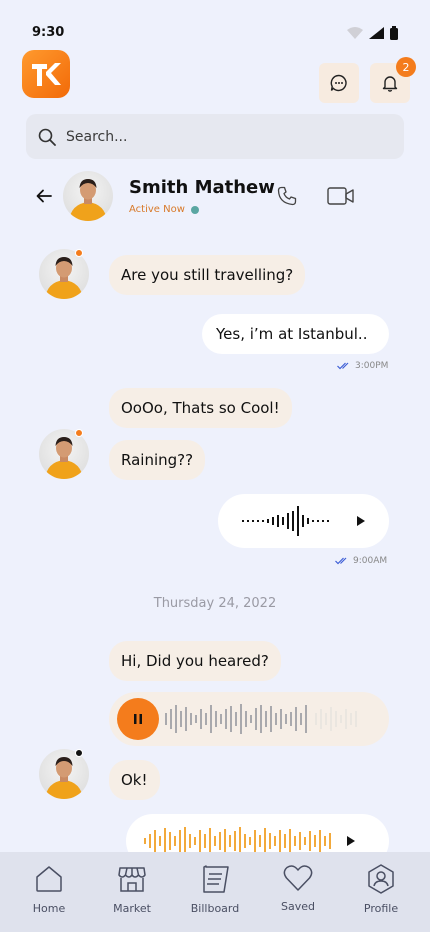  What do you see at coordinates (215, 908) in the screenshot?
I see `tab-label: Billboard` at bounding box center [215, 908].